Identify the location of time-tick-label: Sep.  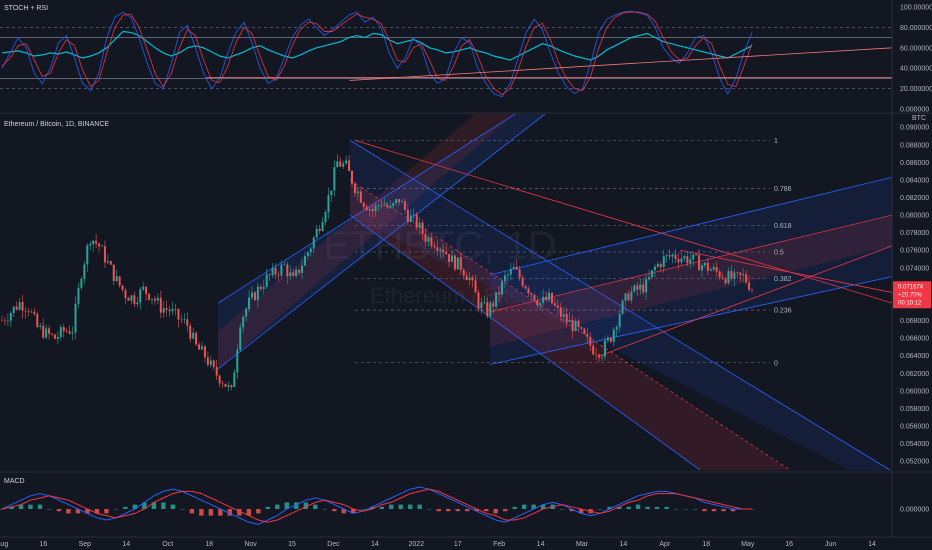
(85, 544).